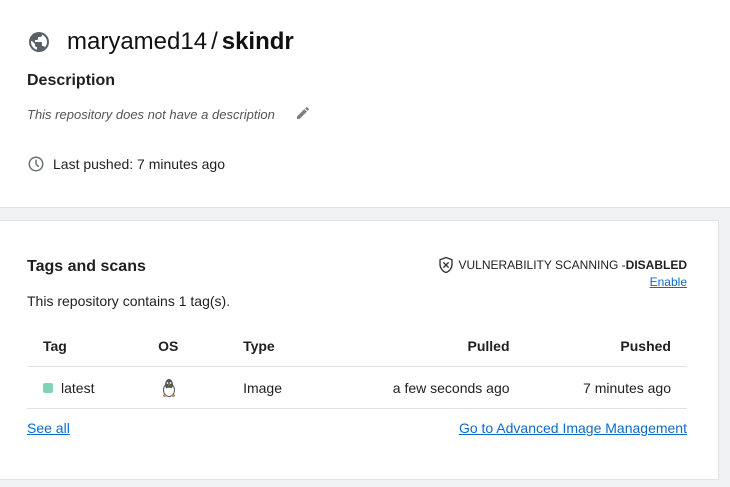  I want to click on repo-title: maryamed14/skindr, so click(160, 42).